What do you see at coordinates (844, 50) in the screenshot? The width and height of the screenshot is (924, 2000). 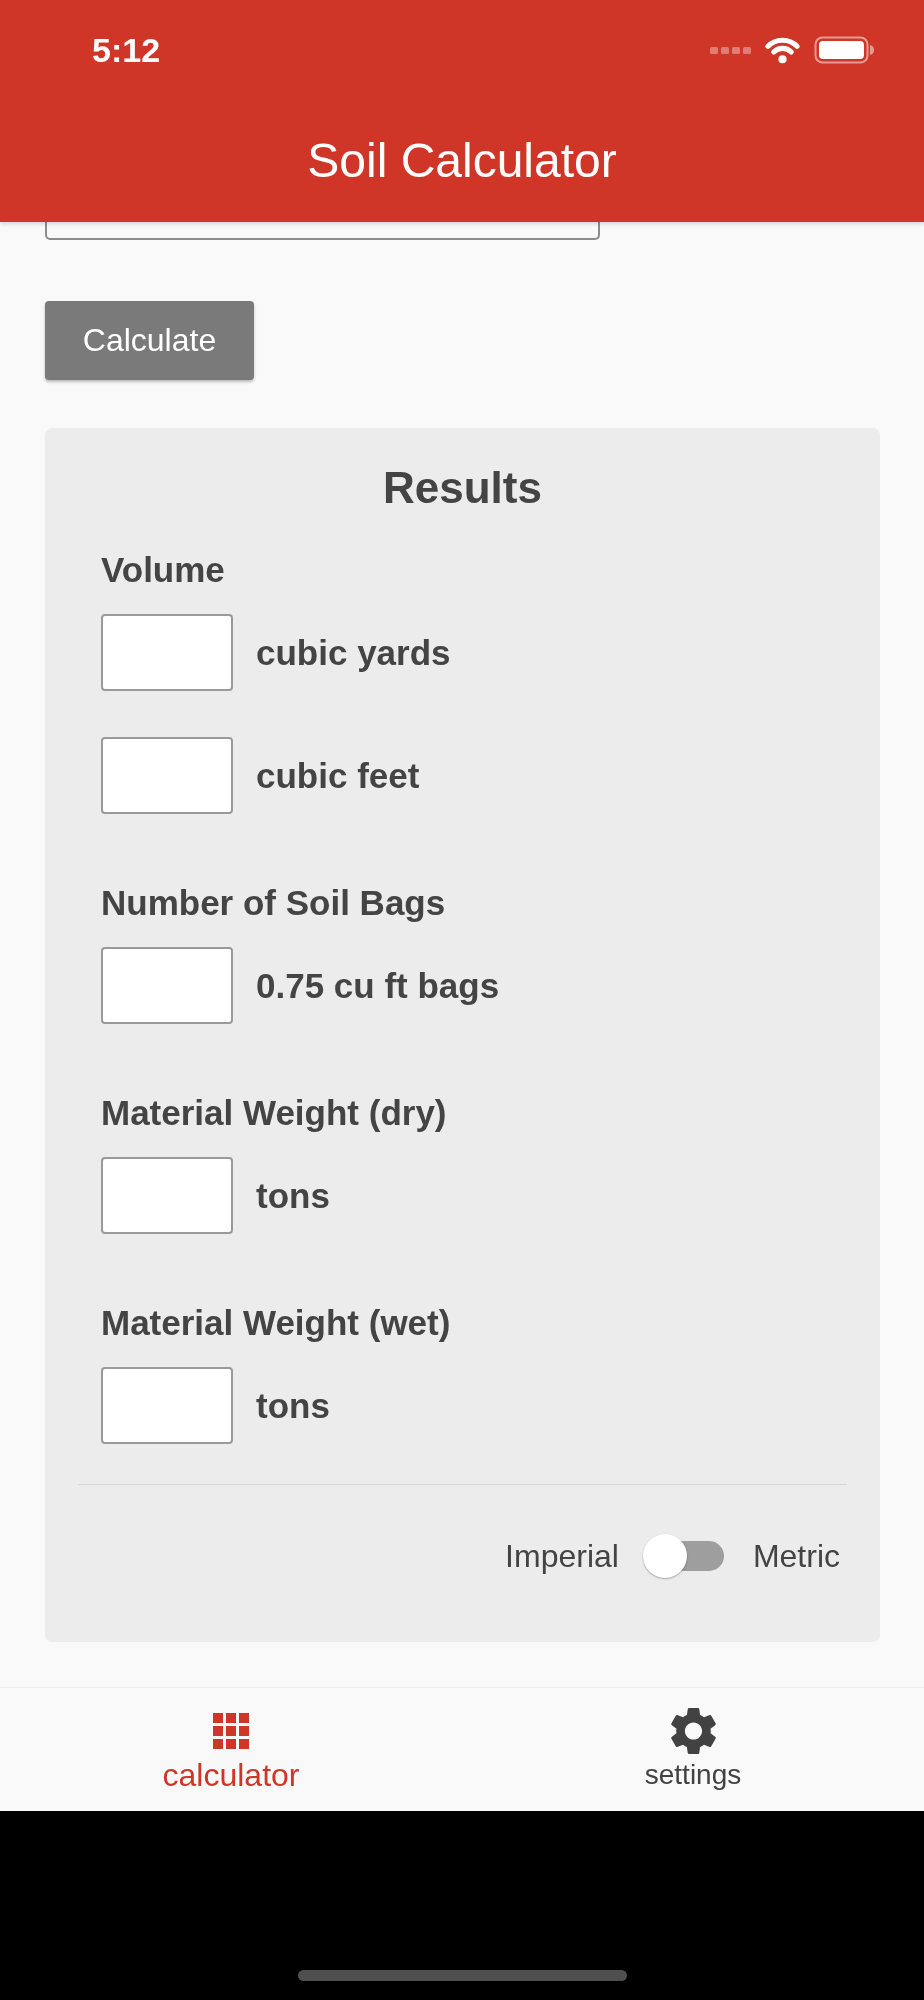 I see `battery-icon` at bounding box center [844, 50].